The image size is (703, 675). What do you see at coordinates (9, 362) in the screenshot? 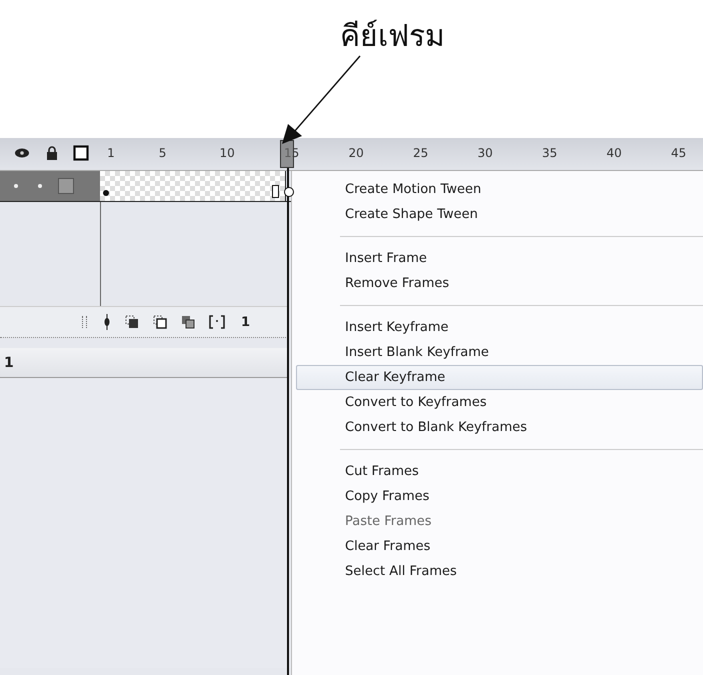
I see `scene-label: 1` at bounding box center [9, 362].